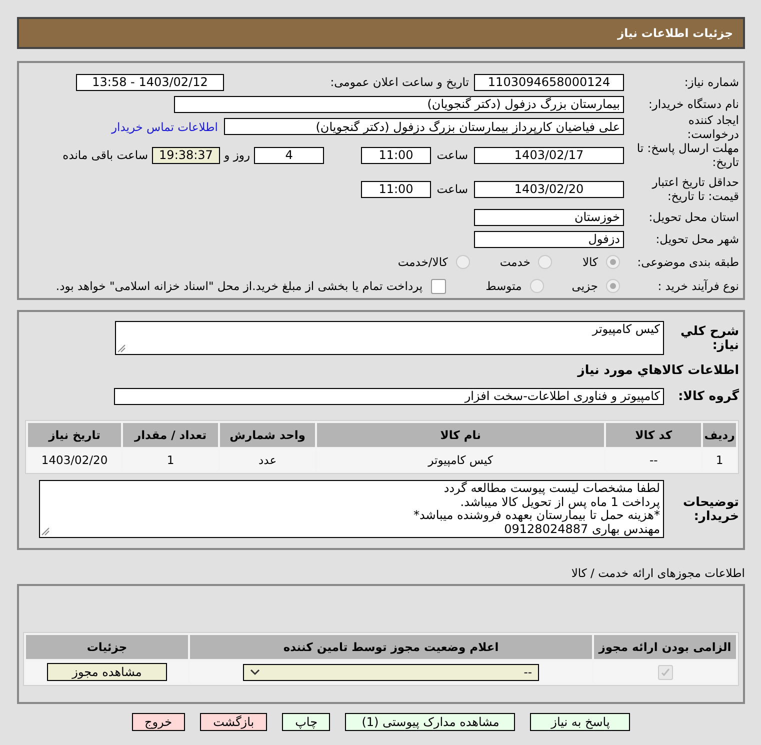  What do you see at coordinates (711, 82) in the screenshot?
I see `field-label: شماره نیاز:` at bounding box center [711, 82].